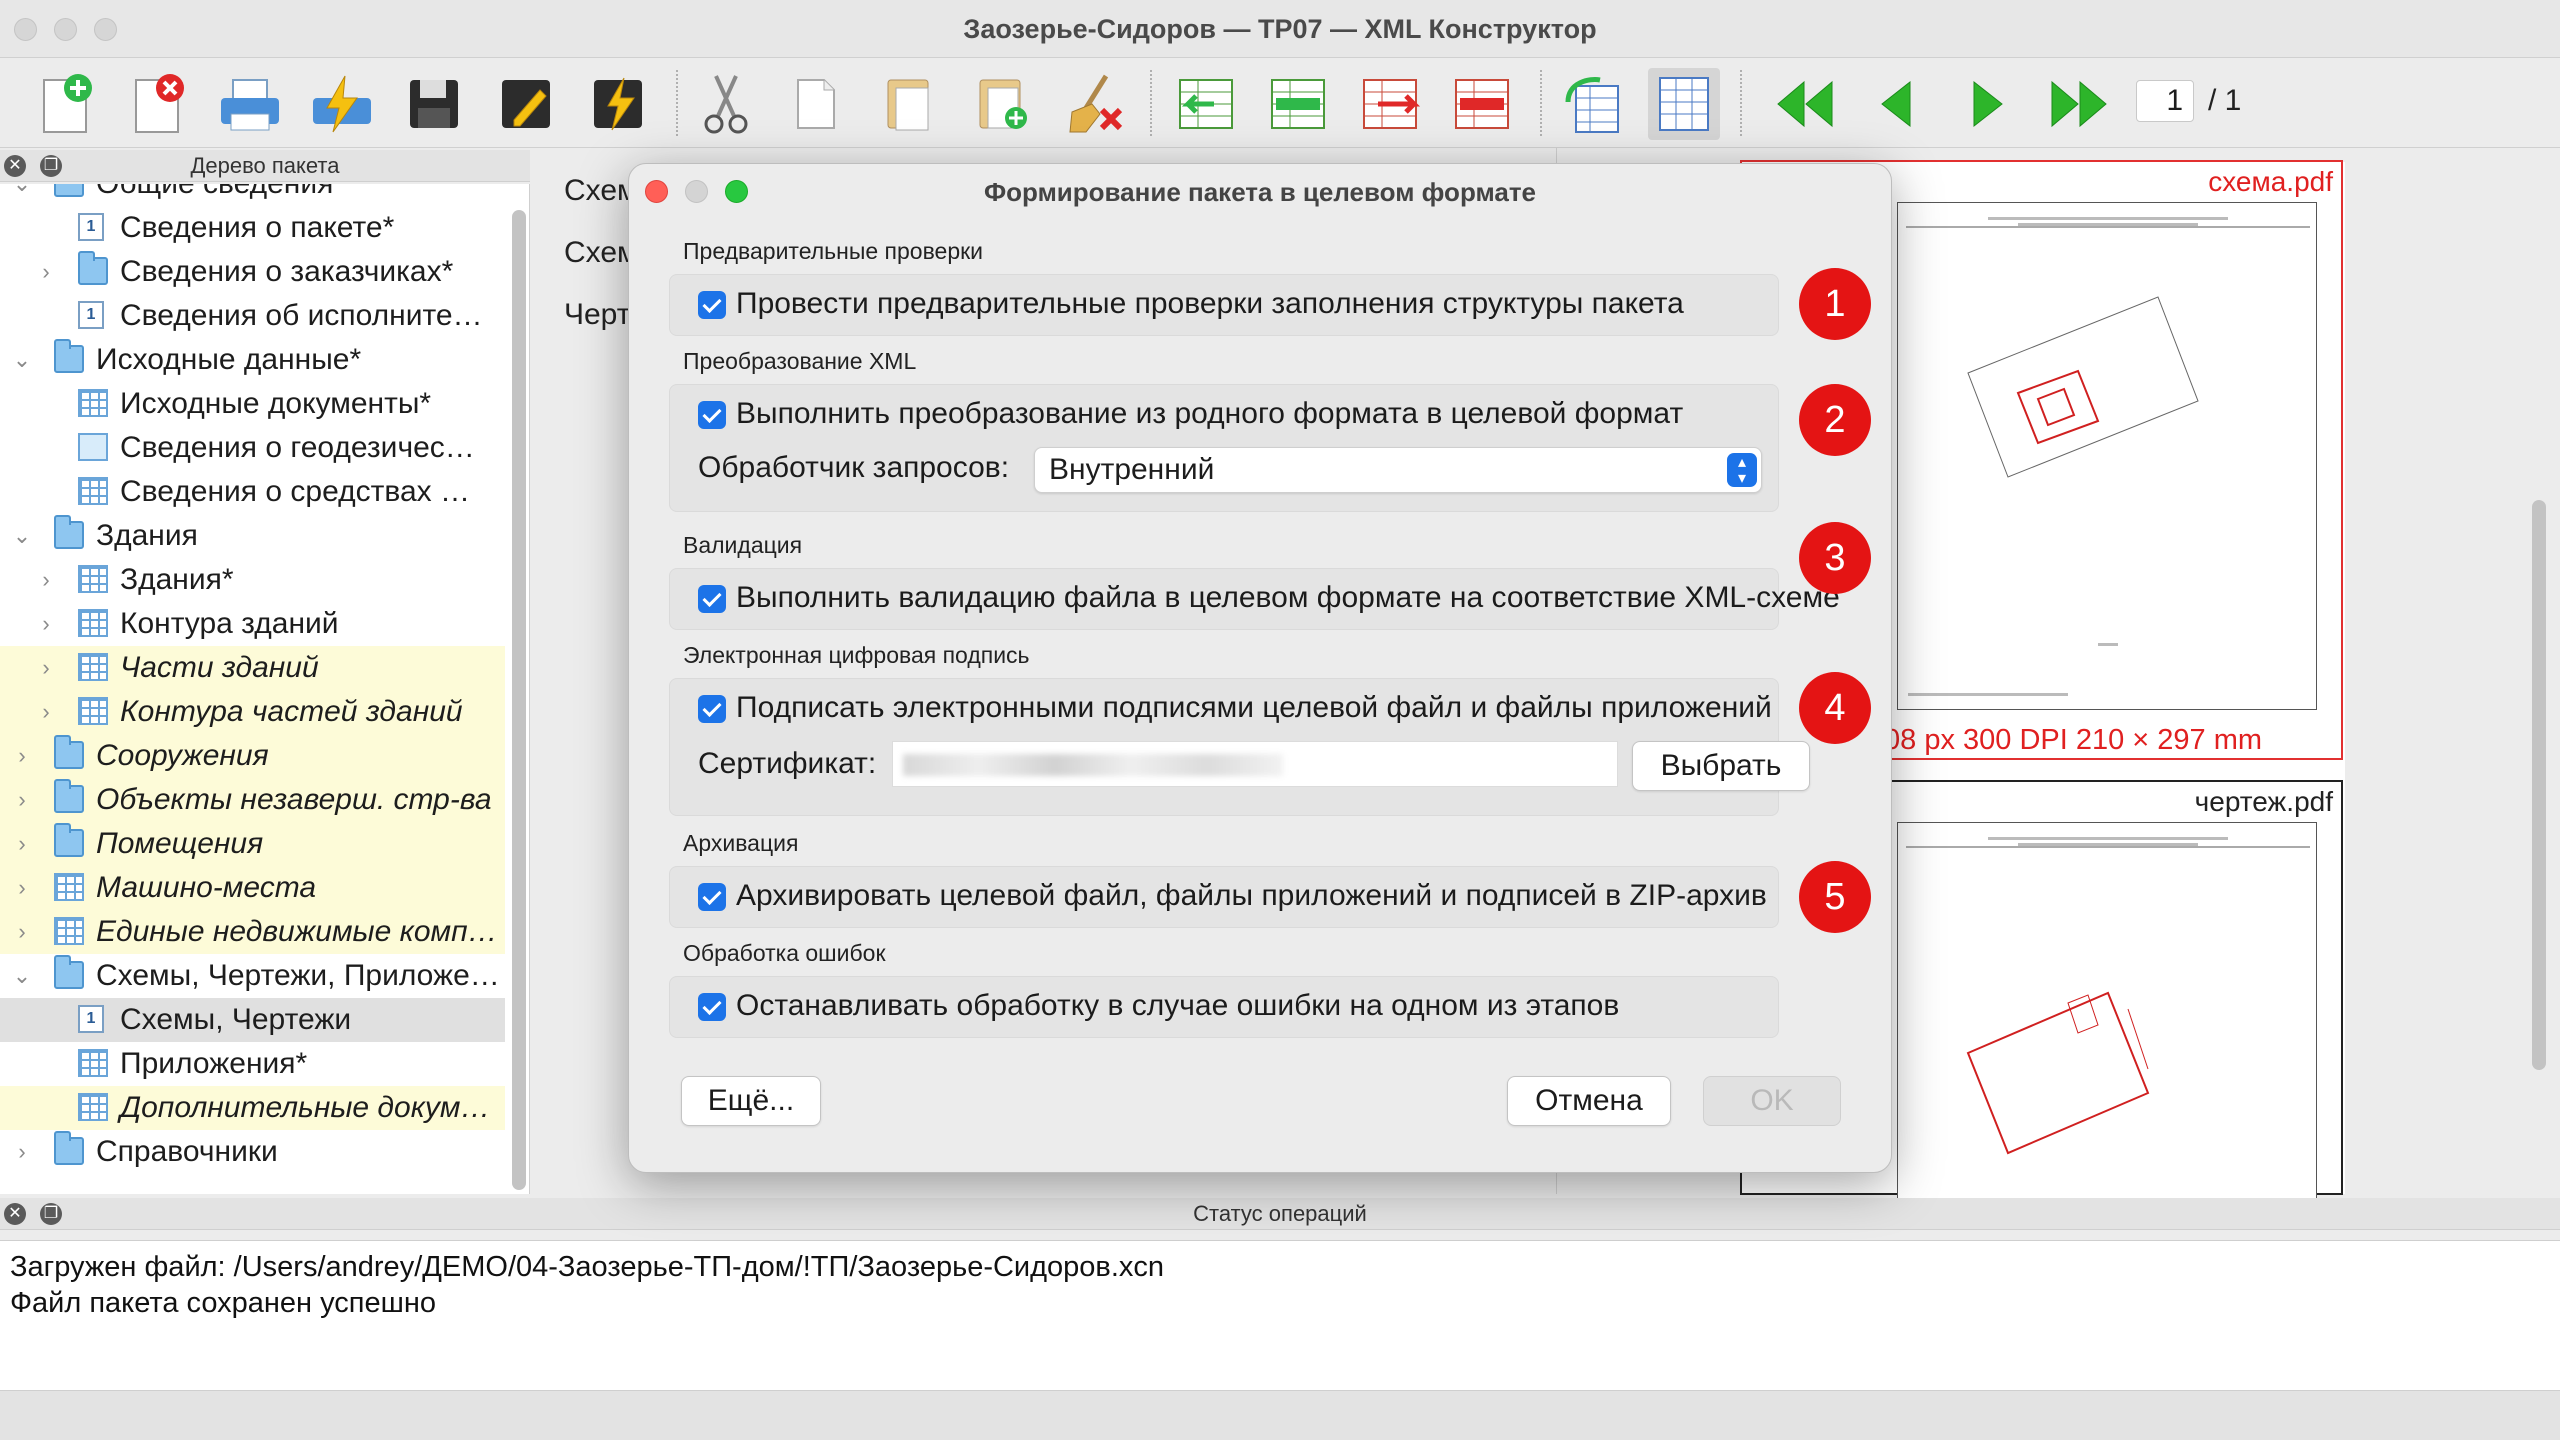  I want to click on step-badge: 5, so click(1835, 897).